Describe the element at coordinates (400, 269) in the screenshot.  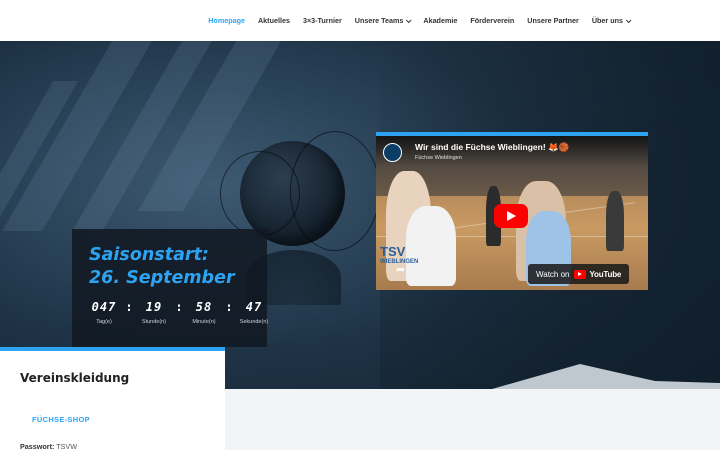
I see `share-icon: ➦` at that location.